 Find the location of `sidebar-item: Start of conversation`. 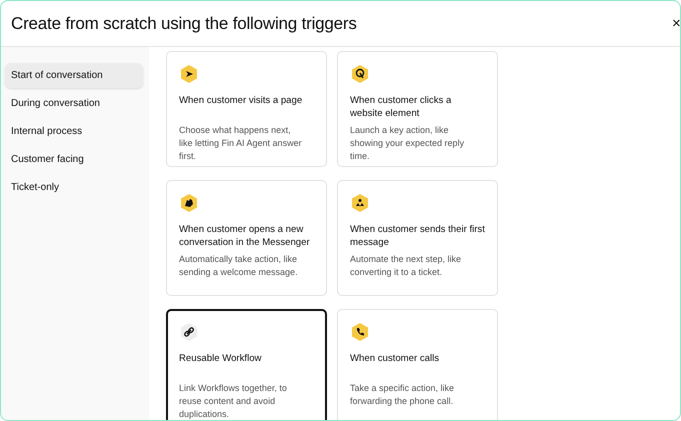

sidebar-item: Start of conversation is located at coordinates (74, 75).